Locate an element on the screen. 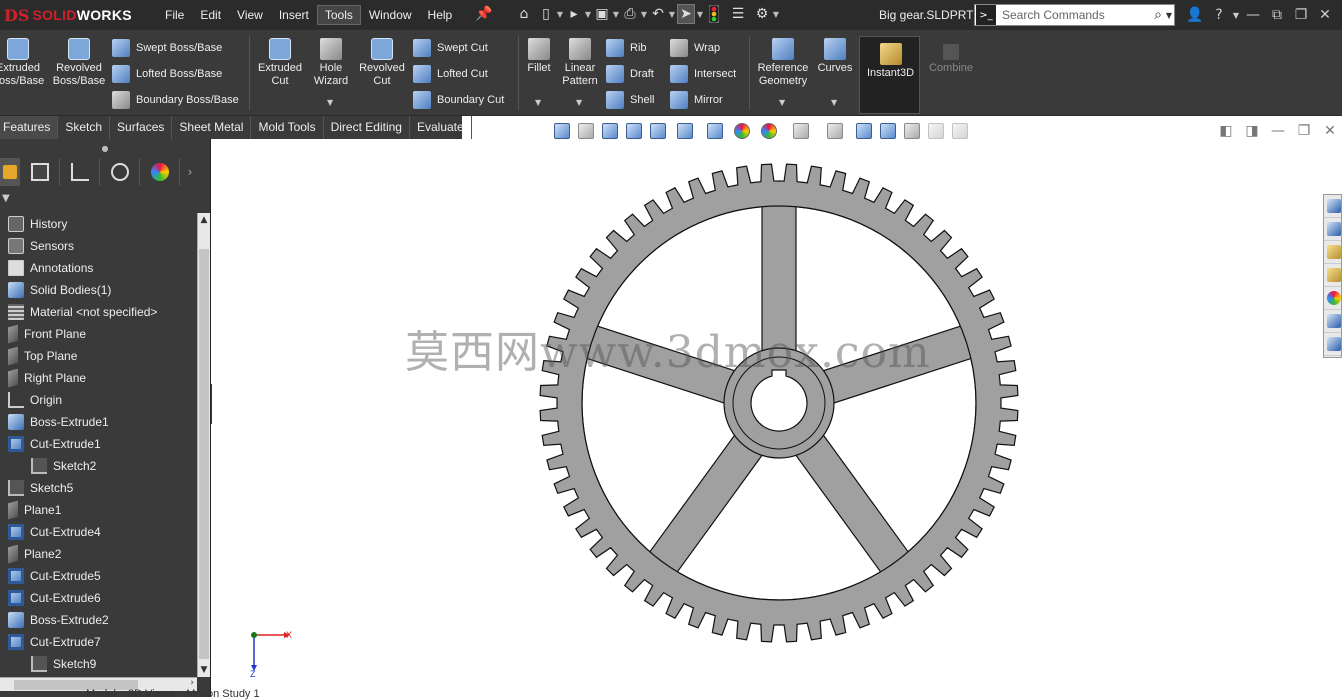 The image size is (1342, 700). task-pane-resources-icon is located at coordinates (1332, 229).